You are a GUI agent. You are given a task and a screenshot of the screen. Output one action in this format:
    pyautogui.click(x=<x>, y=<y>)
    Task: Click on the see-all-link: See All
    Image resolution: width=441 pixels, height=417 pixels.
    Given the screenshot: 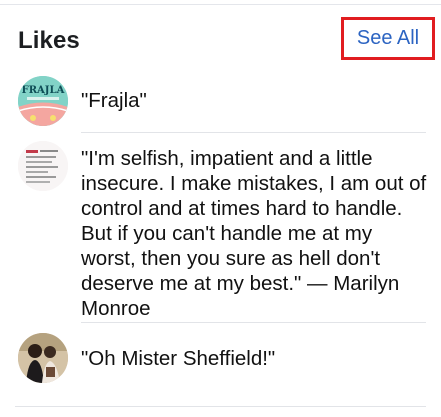 What is the action you would take?
    pyautogui.click(x=388, y=38)
    